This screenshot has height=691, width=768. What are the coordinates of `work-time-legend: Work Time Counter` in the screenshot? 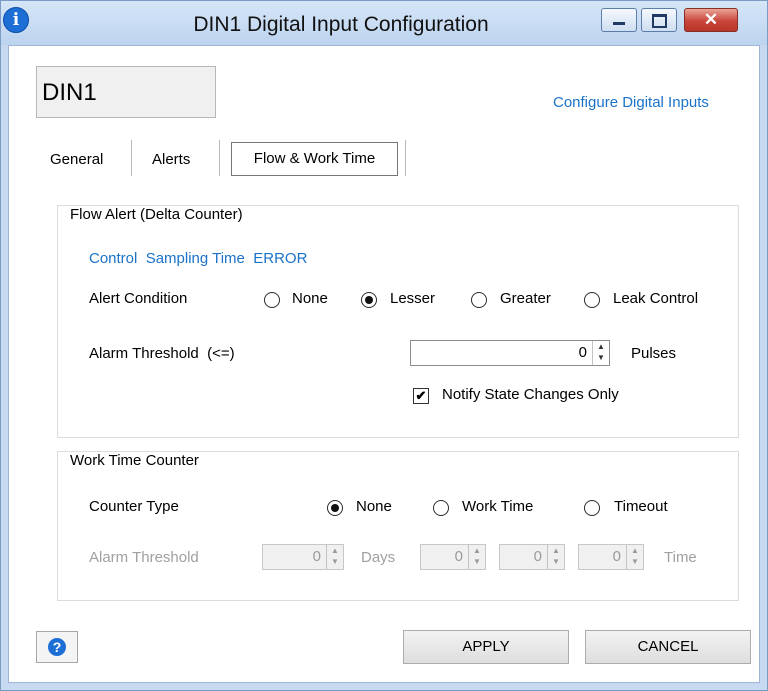 It's located at (136, 460).